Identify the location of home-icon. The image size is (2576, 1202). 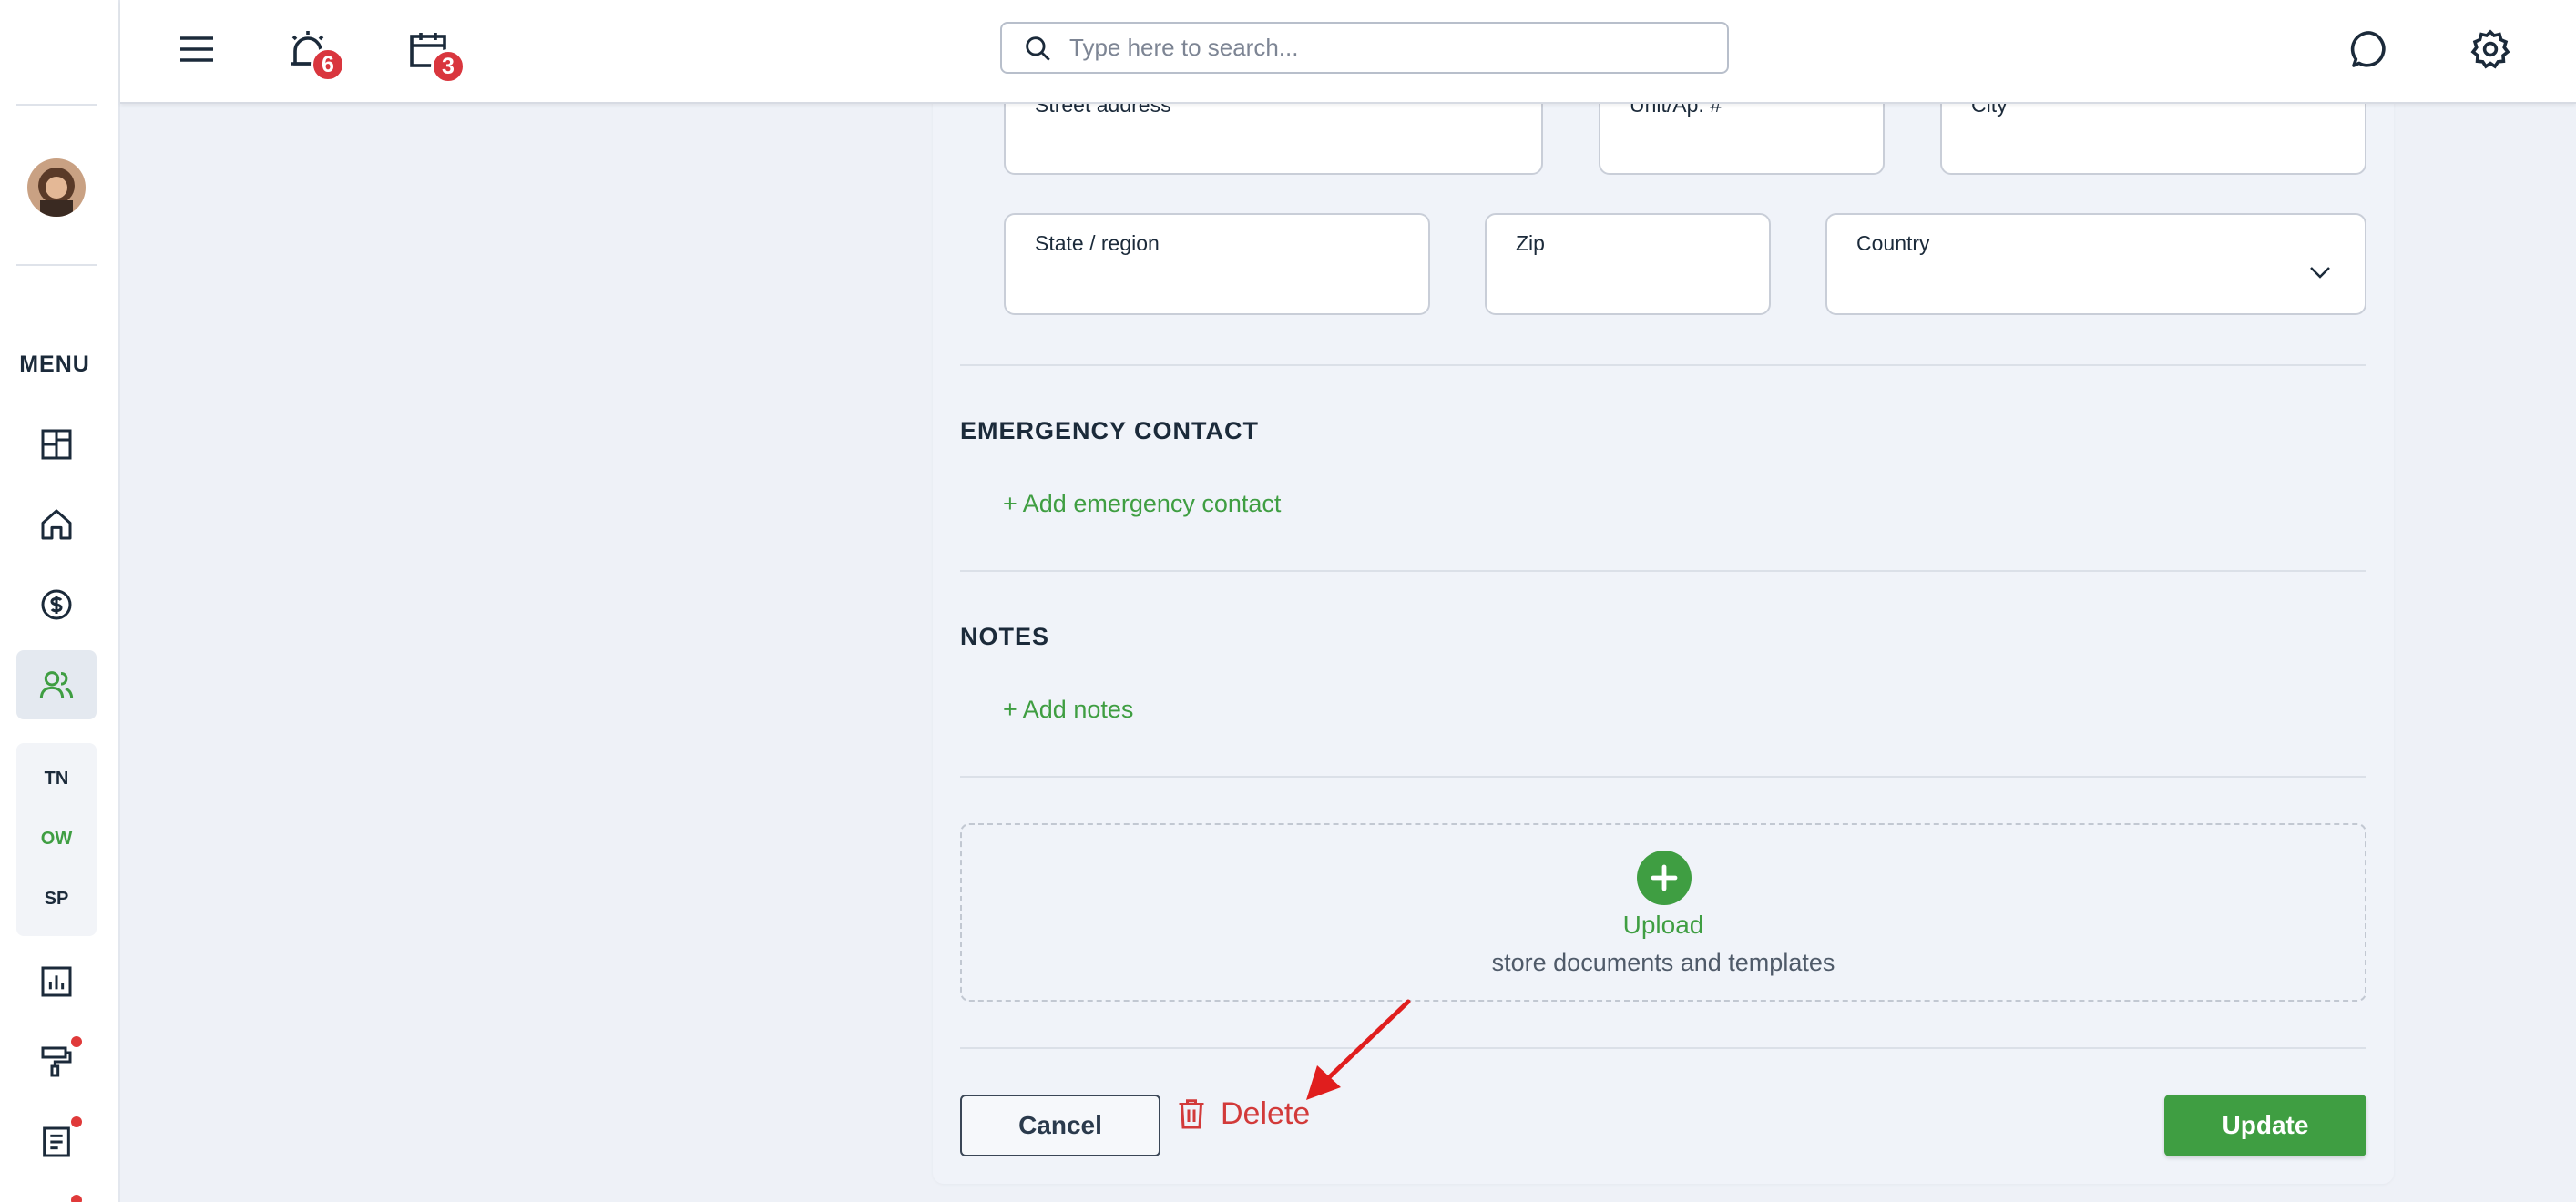
(56, 524).